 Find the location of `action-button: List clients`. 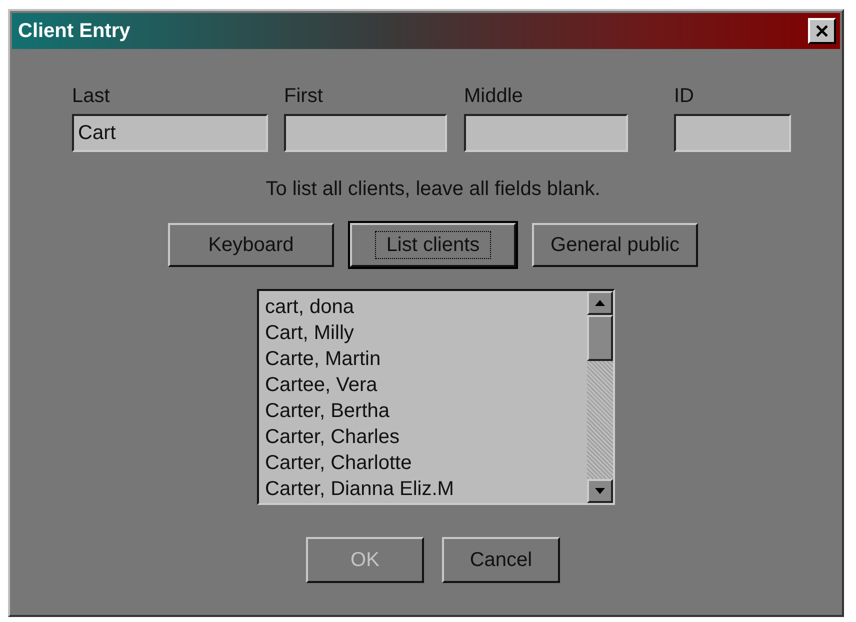

action-button: List clients is located at coordinates (433, 245).